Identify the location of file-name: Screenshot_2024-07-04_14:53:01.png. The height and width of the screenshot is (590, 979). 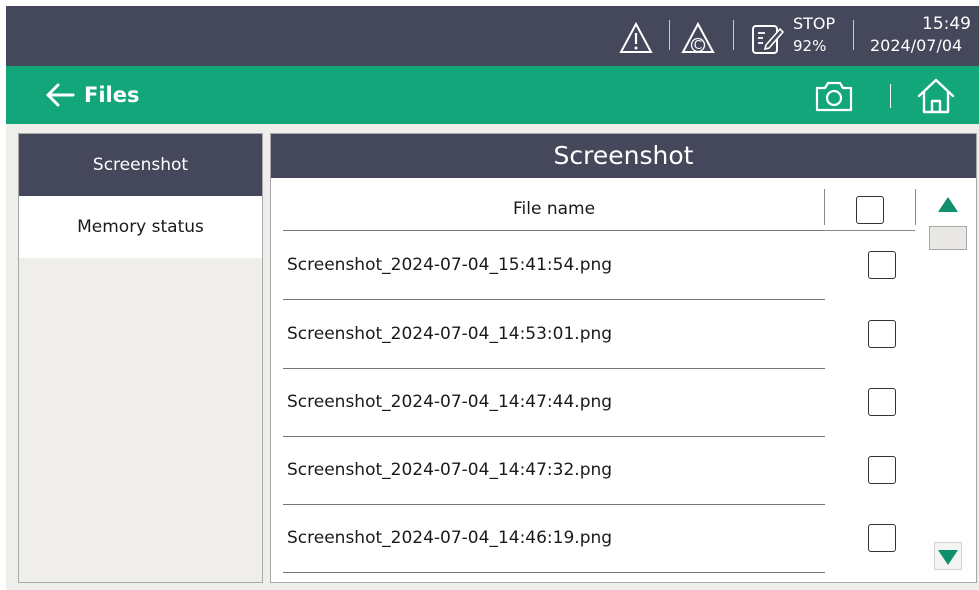
(450, 334).